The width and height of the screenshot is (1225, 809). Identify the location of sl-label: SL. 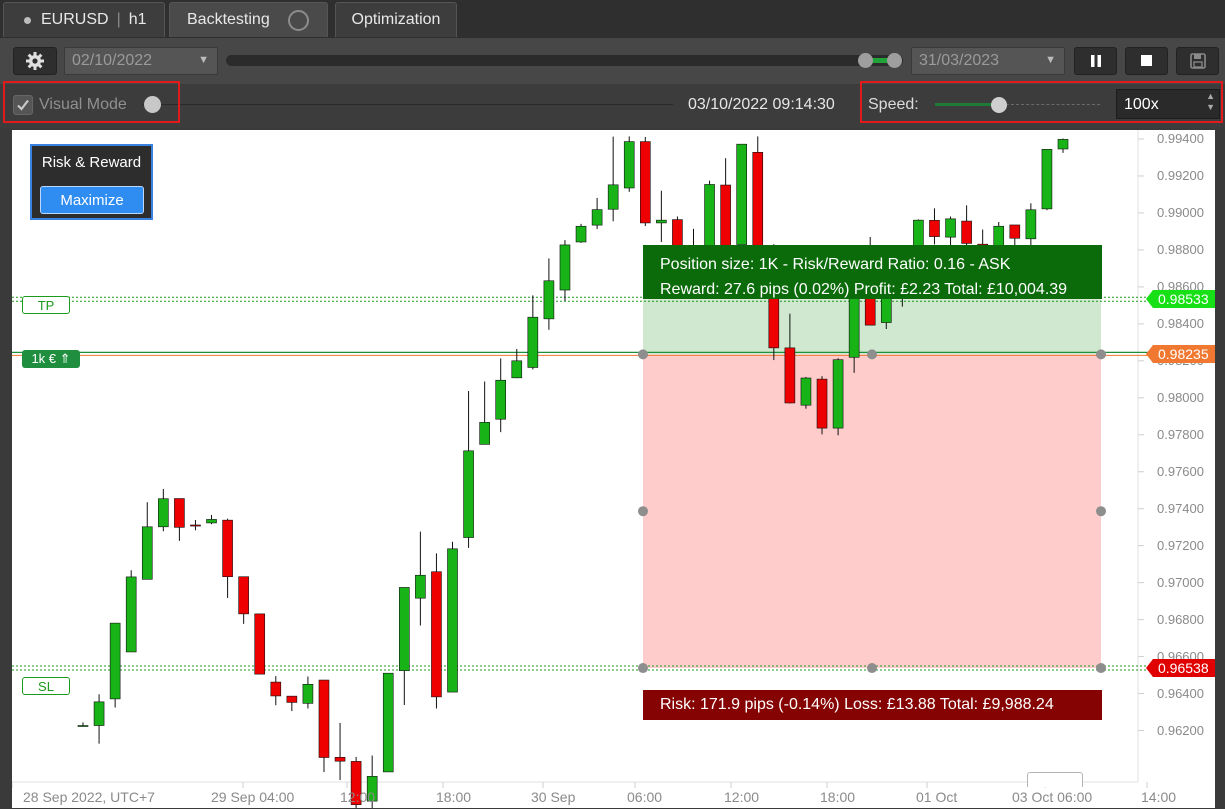
(46, 686).